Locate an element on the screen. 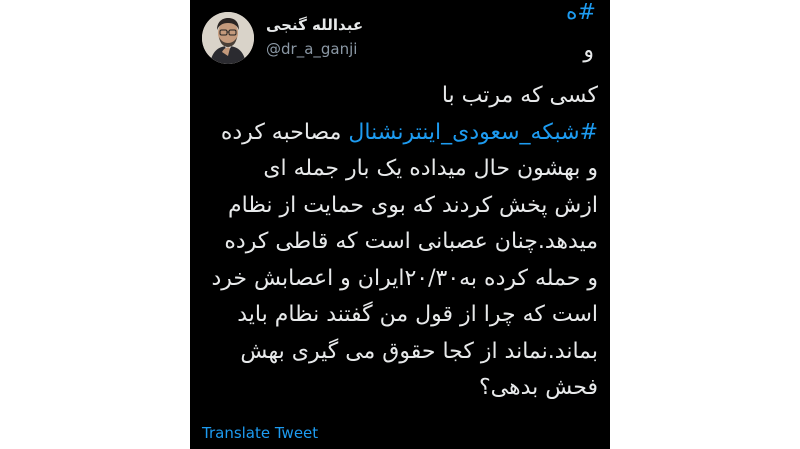  tweet-line-1: کسی که مرتب با is located at coordinates (519, 95).